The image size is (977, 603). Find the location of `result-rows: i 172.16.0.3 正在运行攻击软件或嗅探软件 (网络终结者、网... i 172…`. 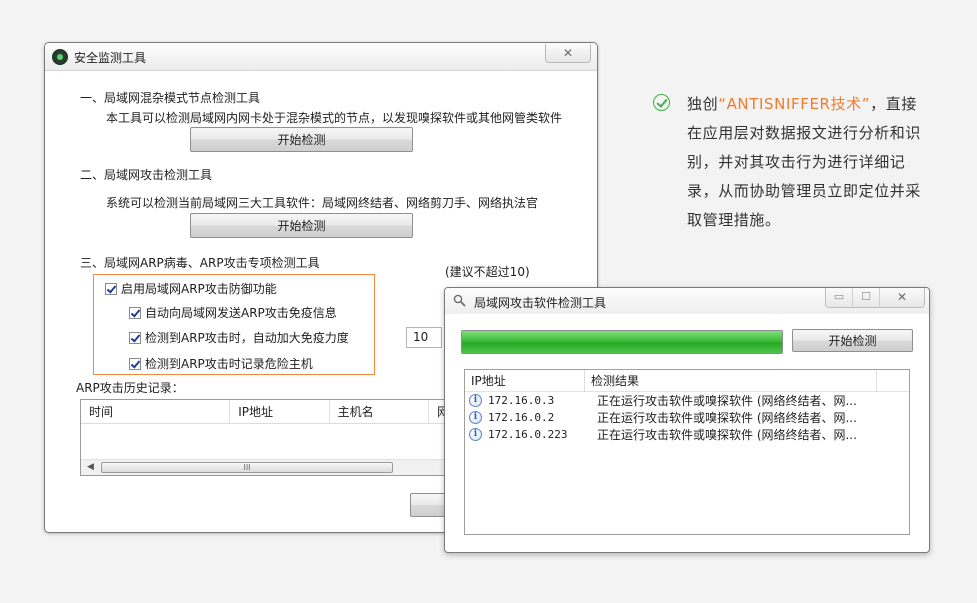

result-rows: i 172.16.0.3 正在运行攻击软件或嗅探软件 (网络终结者、网... i 172… is located at coordinates (687, 417).